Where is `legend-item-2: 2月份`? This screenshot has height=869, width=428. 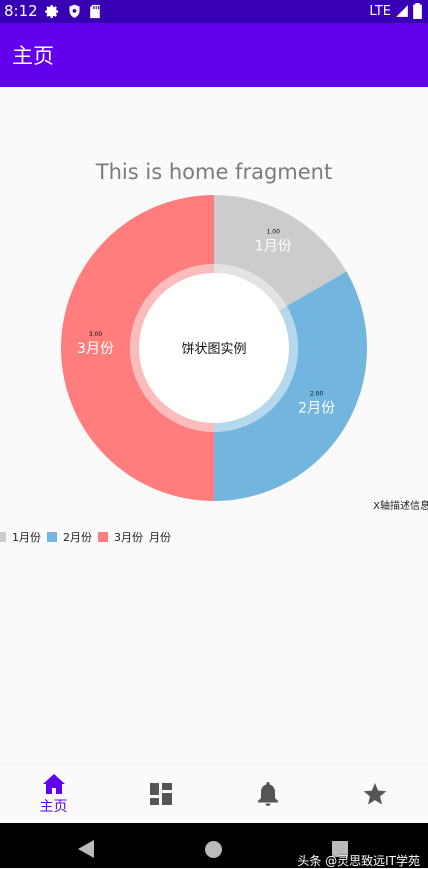
legend-item-2: 2月份 is located at coordinates (69, 537).